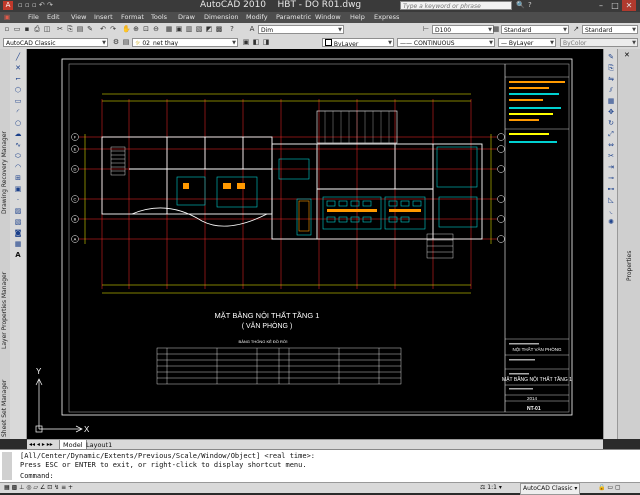 The image size is (640, 495). Describe the element at coordinates (256, 42) in the screenshot. I see `layer-previous-icon: ◧` at that location.